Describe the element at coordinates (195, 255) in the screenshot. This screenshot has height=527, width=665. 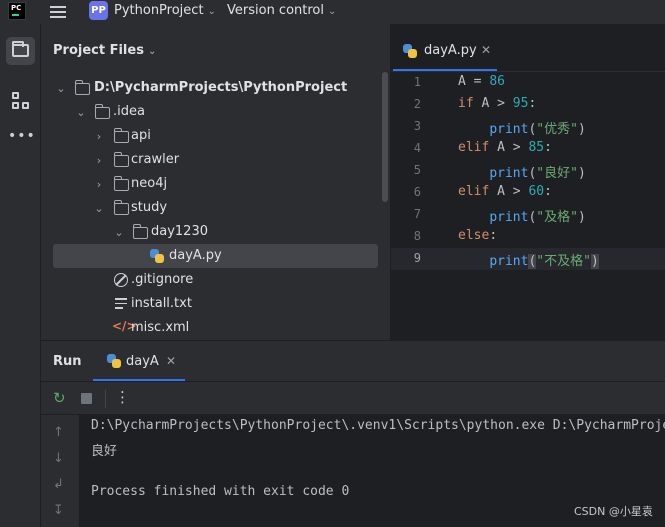
I see `tree-item-label: dayA.py` at that location.